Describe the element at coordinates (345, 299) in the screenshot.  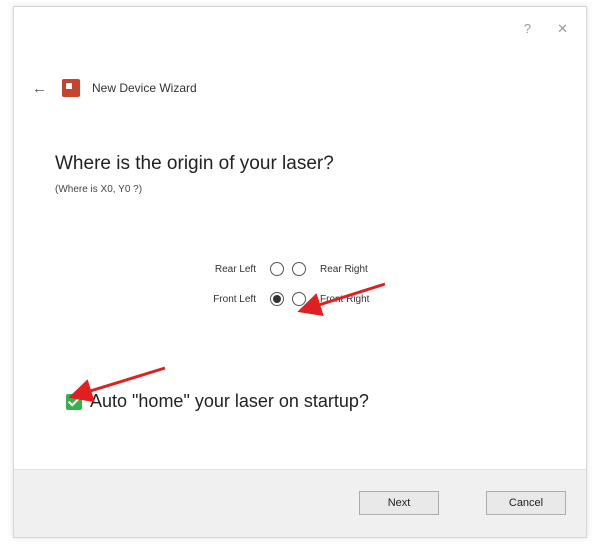
I see `front-right-label: Front Right` at that location.